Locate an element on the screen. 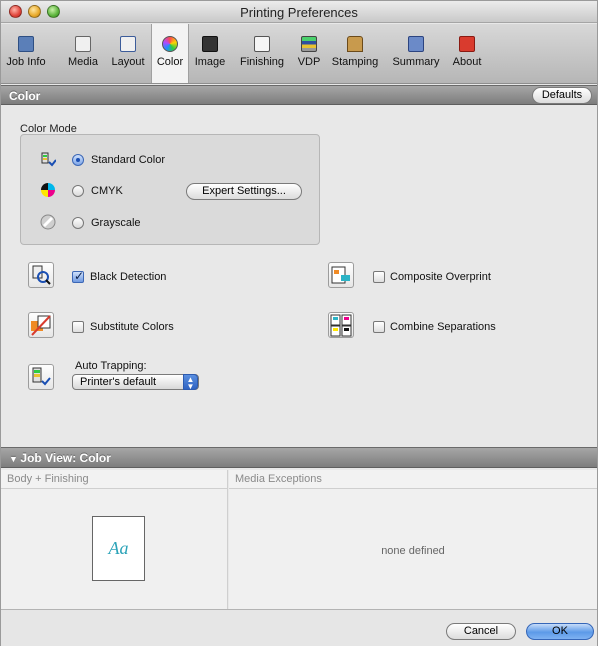 This screenshot has height=646, width=598. grayscale-radio is located at coordinates (78, 223).